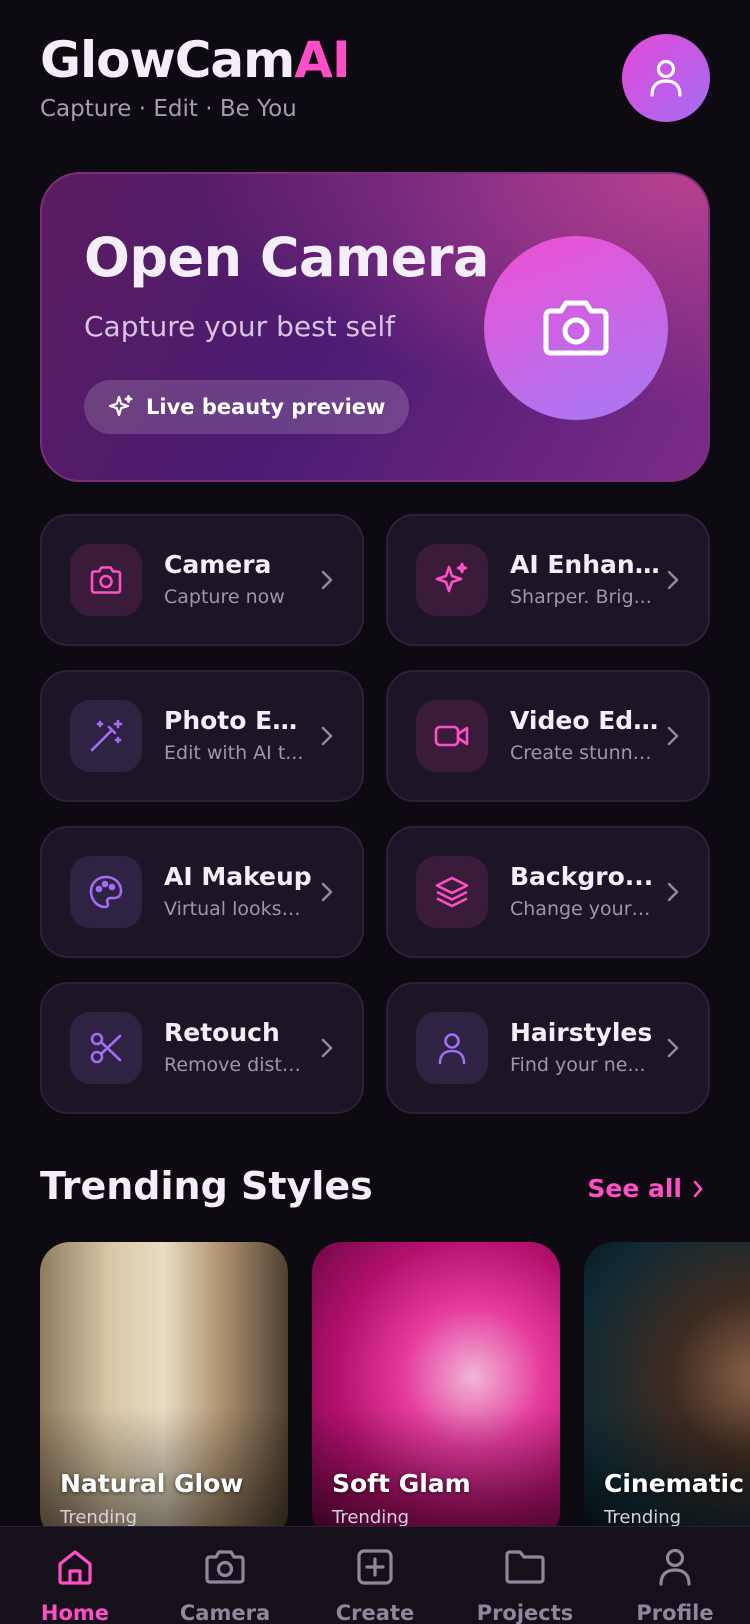  I want to click on nav-label: Home, so click(75, 1612).